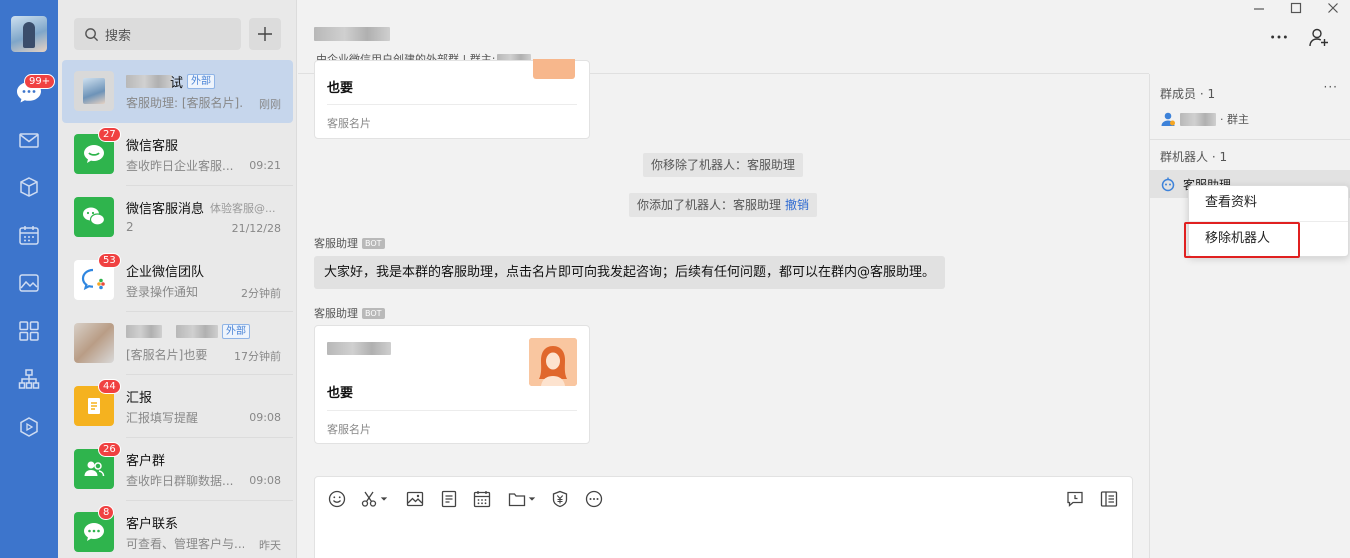 The width and height of the screenshot is (1350, 558). I want to click on add-button, so click(265, 34).